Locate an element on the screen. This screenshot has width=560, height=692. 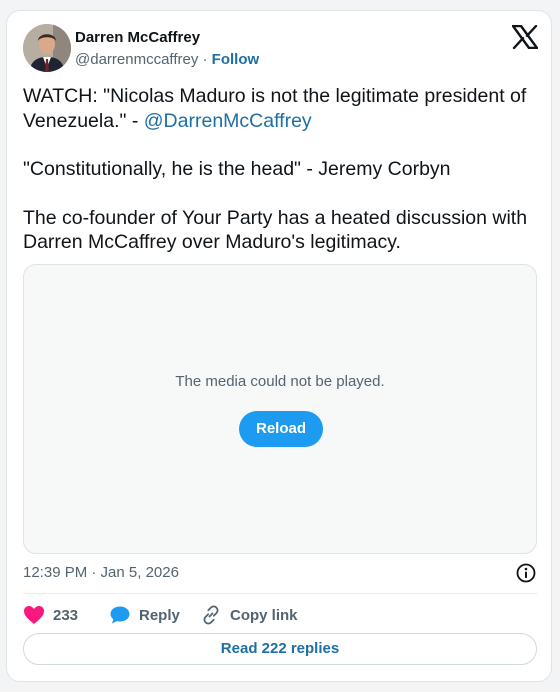
info-icon is located at coordinates (526, 573).